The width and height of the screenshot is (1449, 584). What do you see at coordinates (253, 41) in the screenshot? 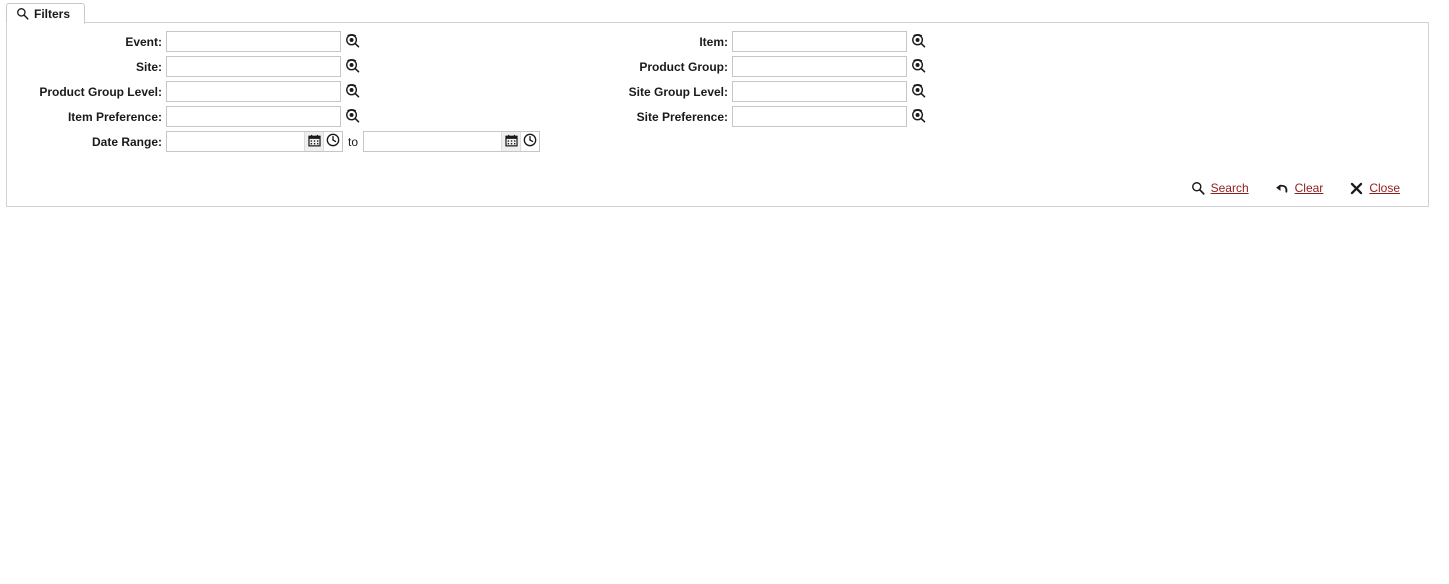
I see `input-event` at bounding box center [253, 41].